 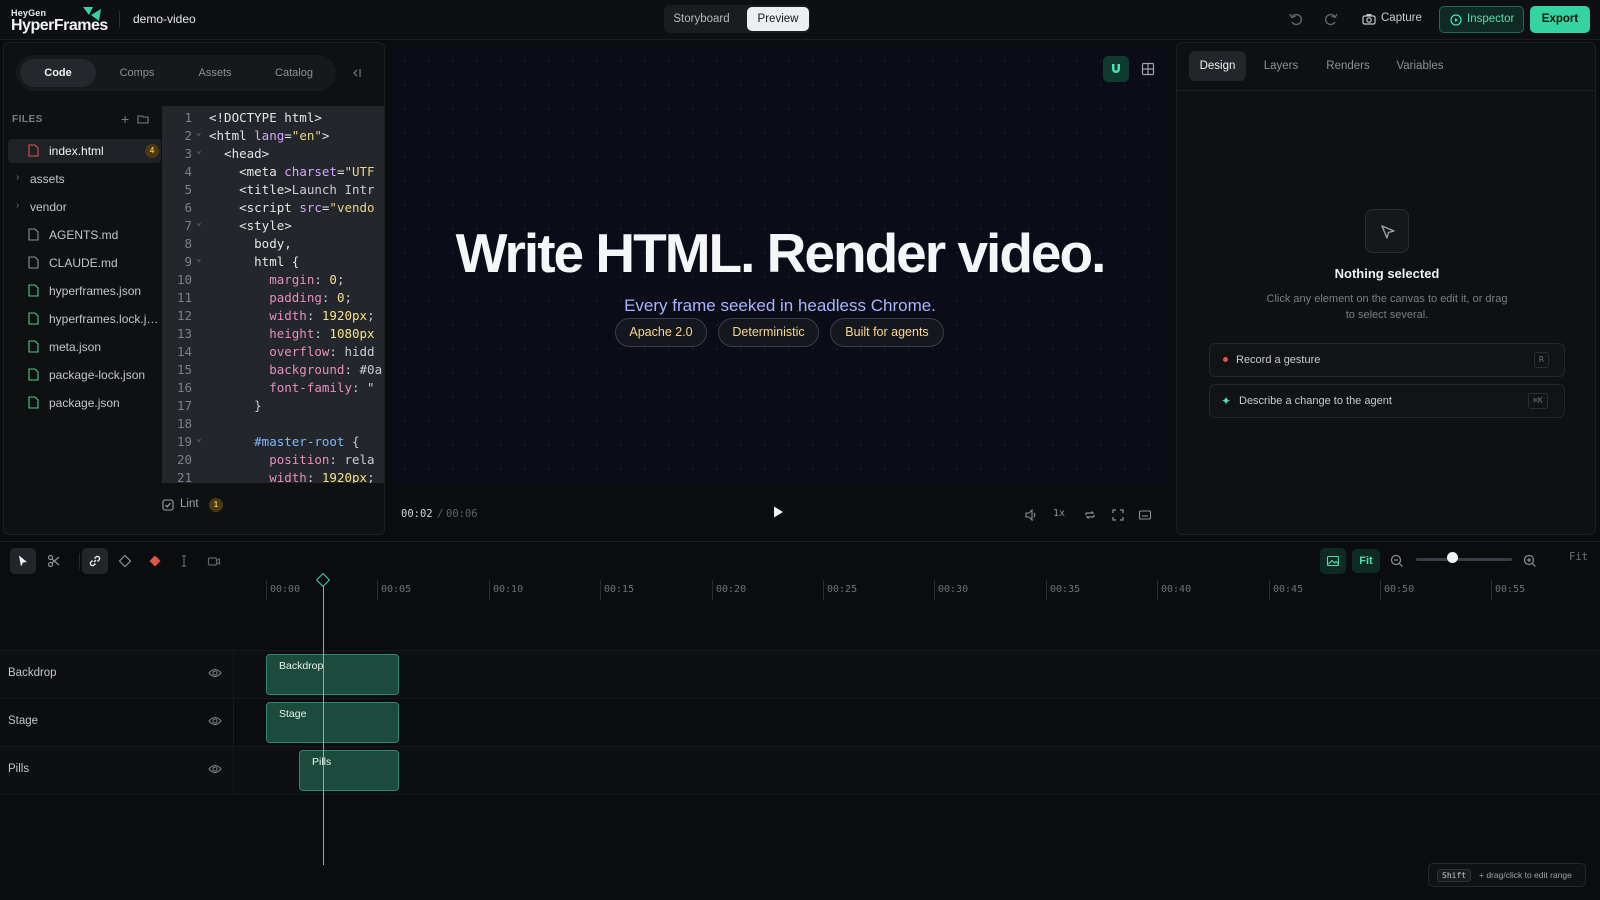 I want to click on fullscreen-icon, so click(x=1118, y=516).